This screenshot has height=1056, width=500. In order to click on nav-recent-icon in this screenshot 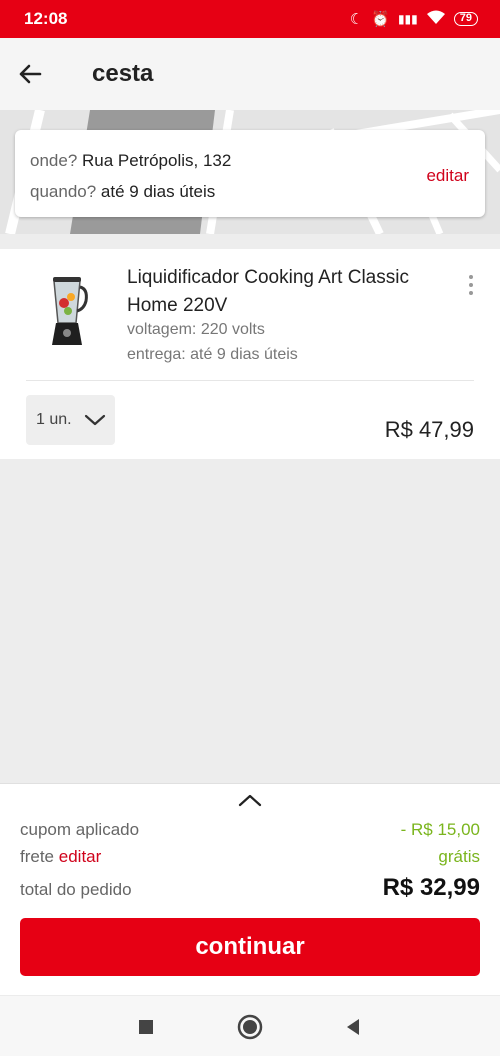, I will do `click(146, 1027)`.